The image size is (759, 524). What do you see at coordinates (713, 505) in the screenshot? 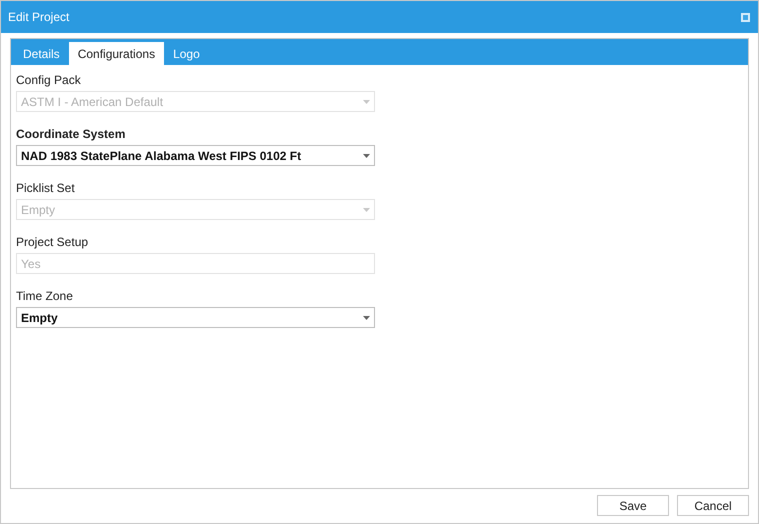
I see `cancel-button: Cancel` at bounding box center [713, 505].